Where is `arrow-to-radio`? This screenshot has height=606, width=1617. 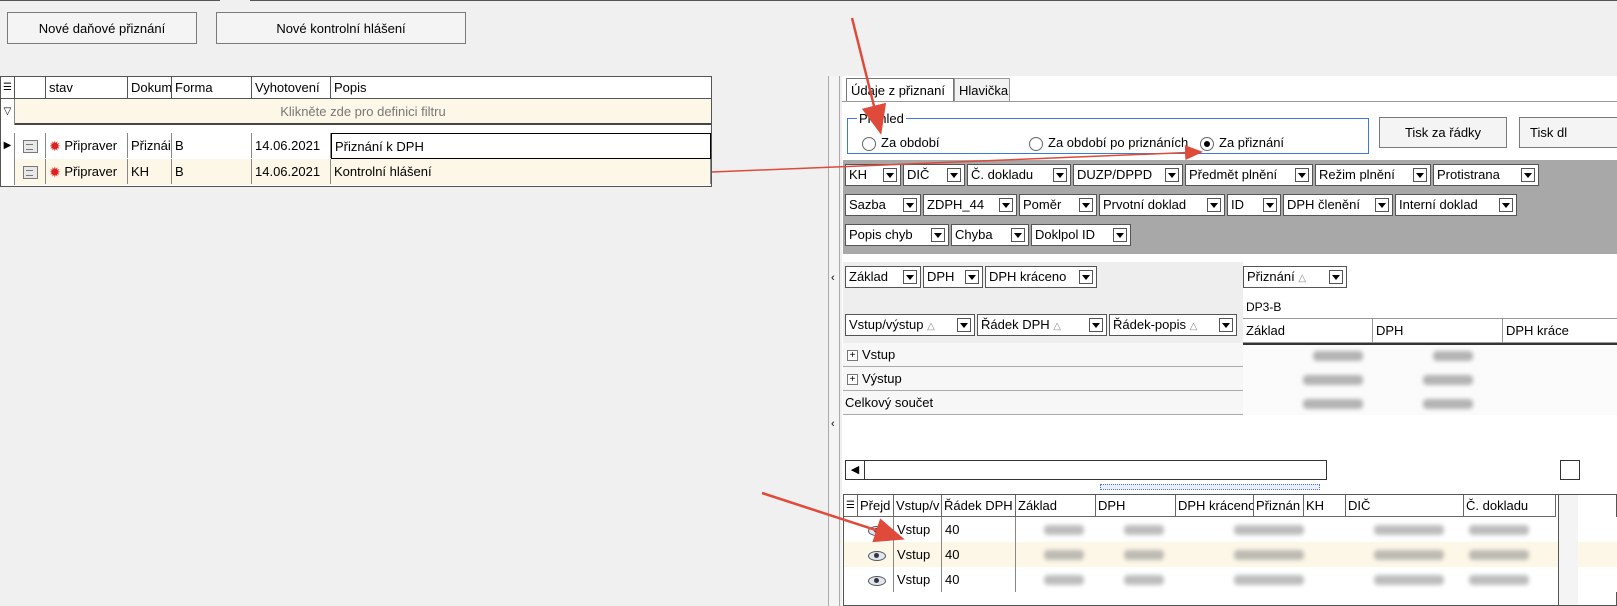
arrow-to-radio is located at coordinates (957, 159).